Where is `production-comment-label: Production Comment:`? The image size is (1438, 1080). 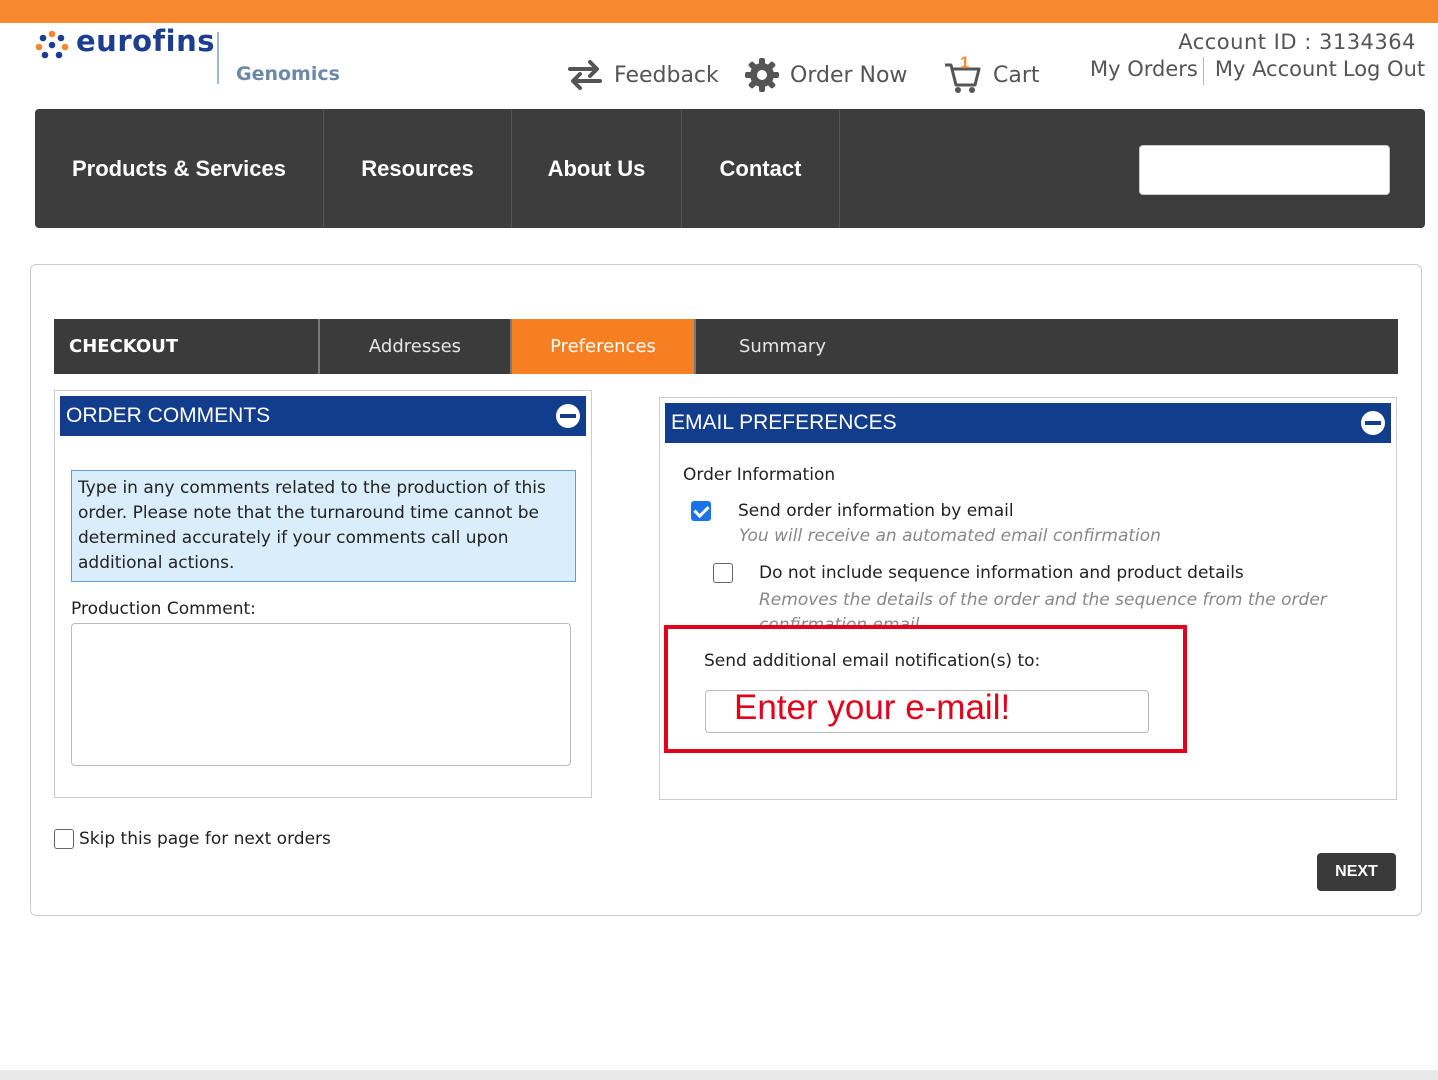
production-comment-label: Production Comment: is located at coordinates (163, 609).